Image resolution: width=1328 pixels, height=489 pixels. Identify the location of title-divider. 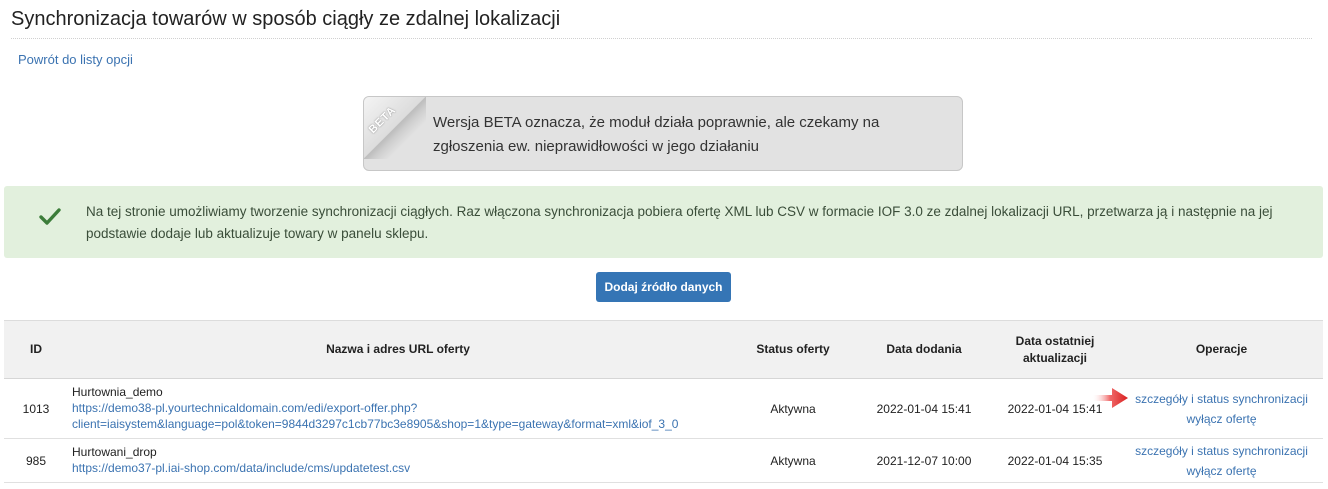
(661, 38).